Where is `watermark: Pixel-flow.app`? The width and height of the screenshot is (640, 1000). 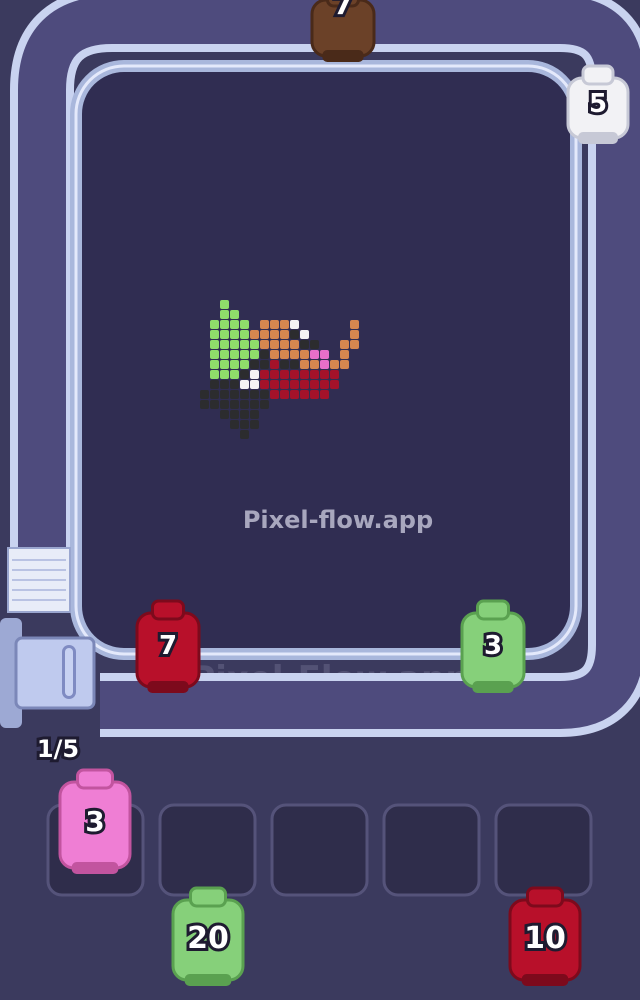
watermark: Pixel-flow.app is located at coordinates (338, 520).